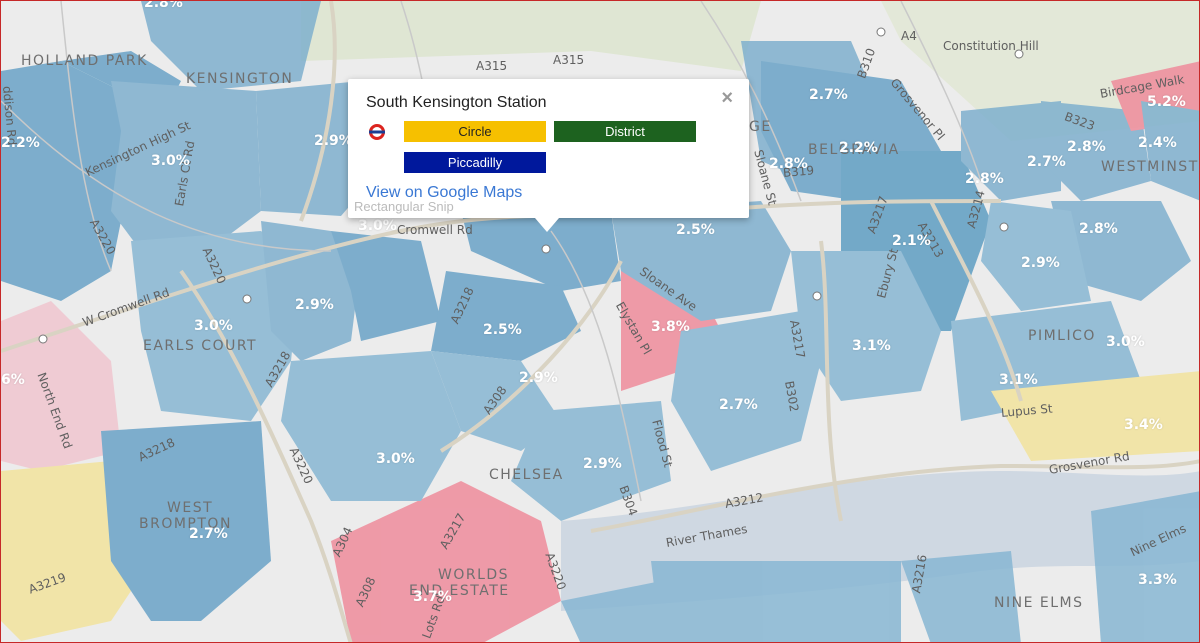 Image resolution: width=1200 pixels, height=643 pixels. What do you see at coordinates (1062, 336) in the screenshot?
I see `area-label-pimlico: PIMLICO` at bounding box center [1062, 336].